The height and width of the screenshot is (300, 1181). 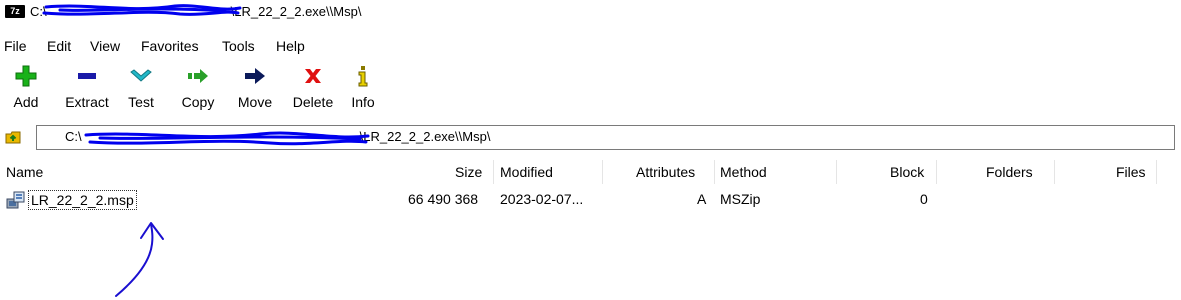 I want to click on copy-button: Copy, so click(x=198, y=90).